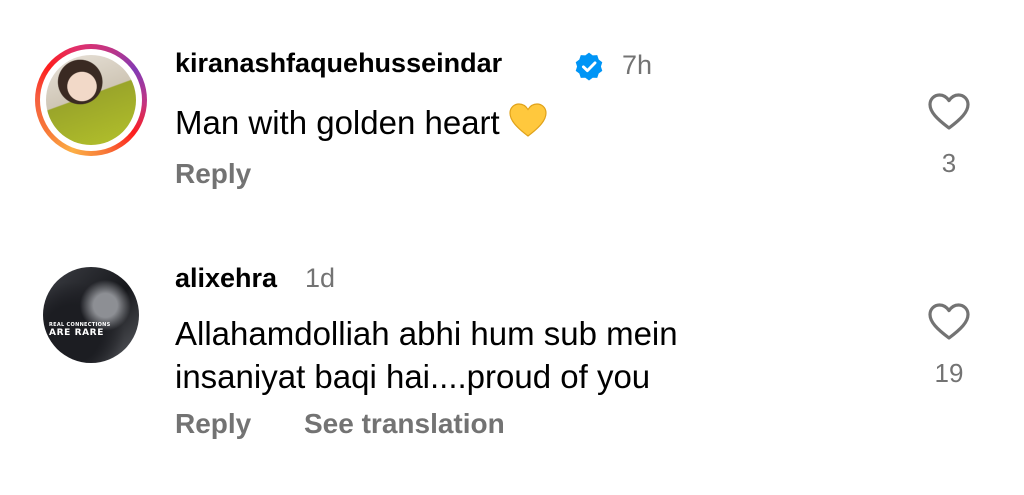 This screenshot has width=1024, height=495. What do you see at coordinates (404, 424) in the screenshot?
I see `see-translation-button: See translation` at bounding box center [404, 424].